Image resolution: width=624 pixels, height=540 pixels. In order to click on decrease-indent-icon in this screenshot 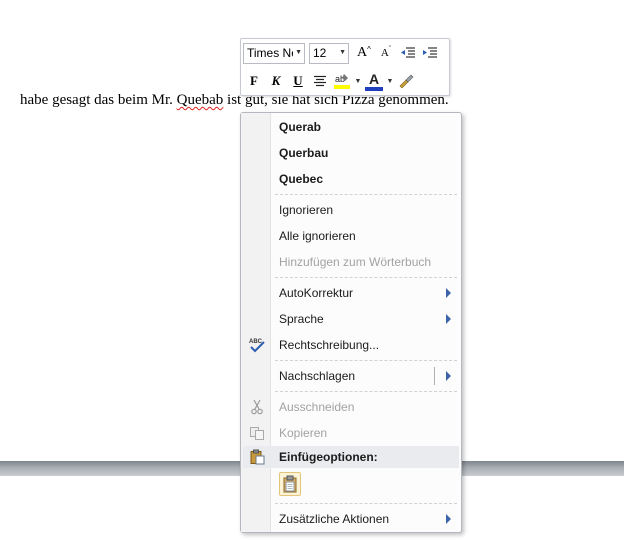, I will do `click(408, 52)`.